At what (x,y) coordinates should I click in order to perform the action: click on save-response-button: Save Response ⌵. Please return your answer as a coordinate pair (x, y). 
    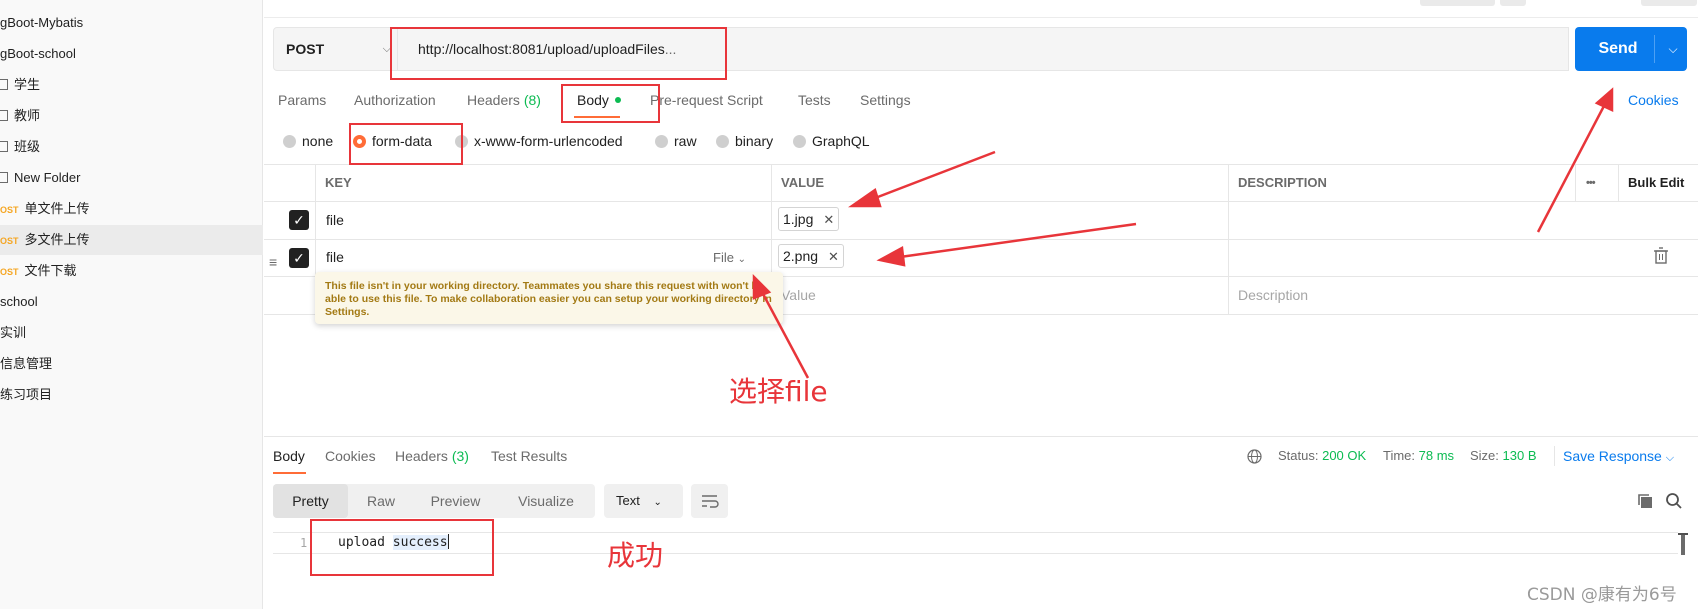
    Looking at the image, I should click on (1618, 457).